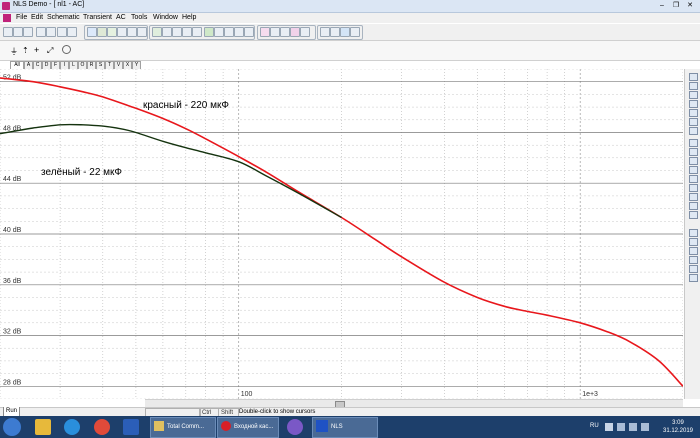 This screenshot has width=700, height=438. Describe the element at coordinates (249, 32) in the screenshot. I see `settings-icon` at that location.